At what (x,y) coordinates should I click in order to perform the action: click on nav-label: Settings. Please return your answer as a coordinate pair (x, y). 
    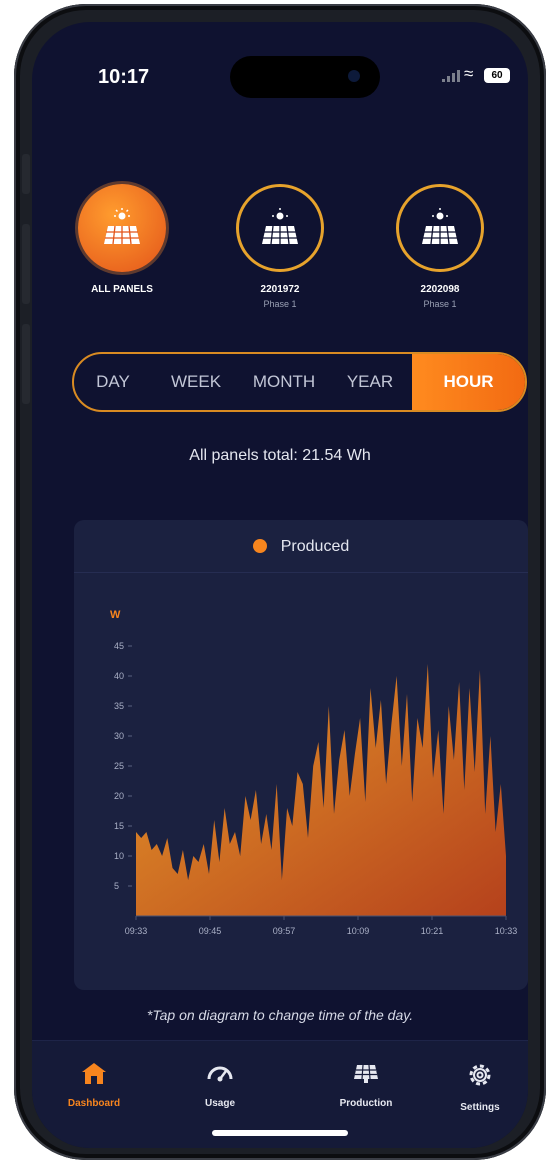
    Looking at the image, I should click on (480, 1107).